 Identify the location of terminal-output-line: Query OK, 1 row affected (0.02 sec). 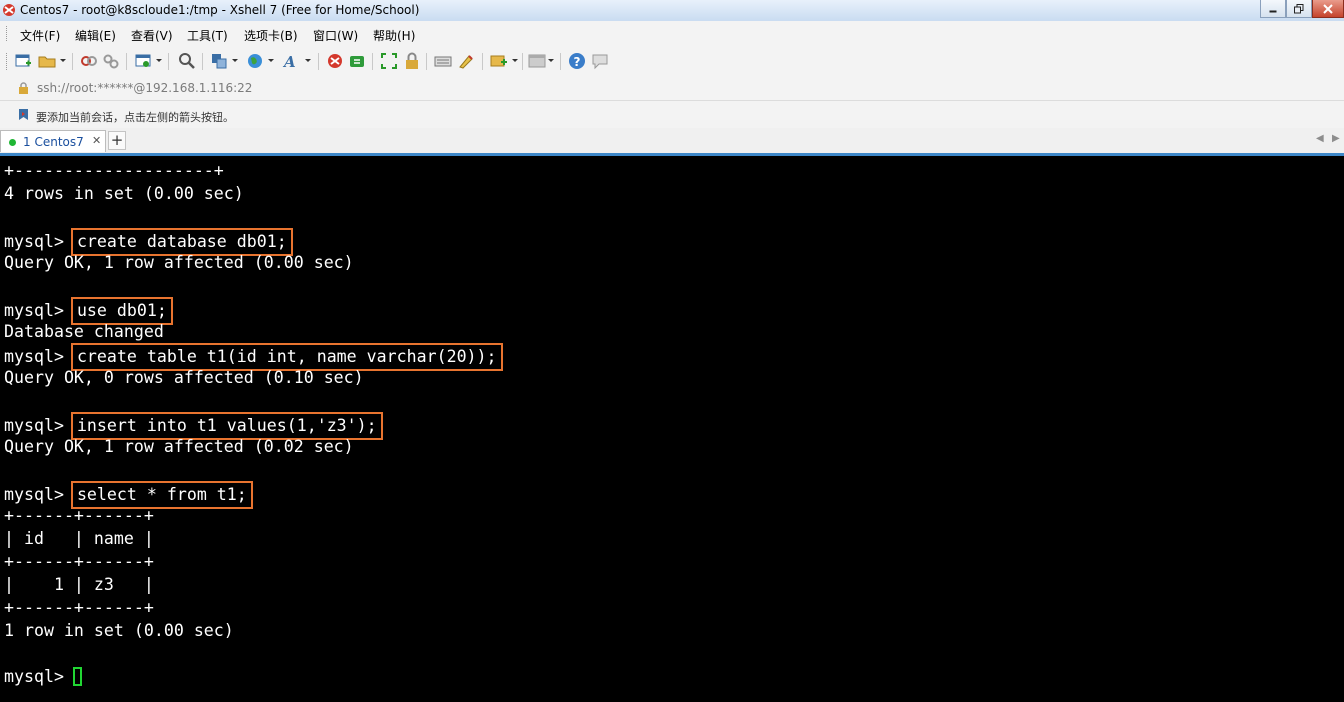
(179, 446).